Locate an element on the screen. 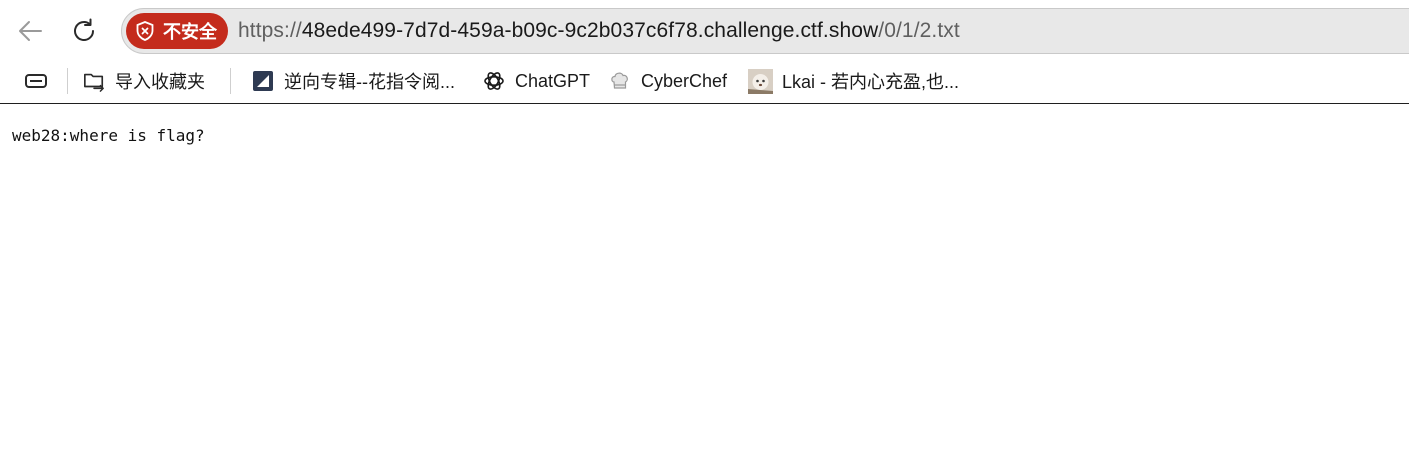  back-button is located at coordinates (30, 31).